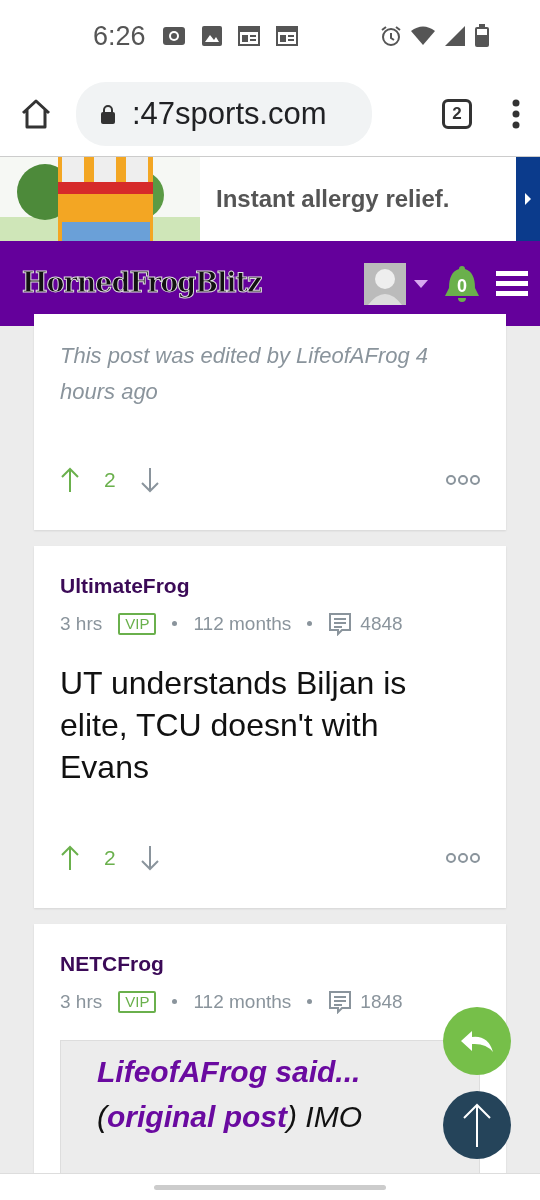 This screenshot has width=540, height=1200. Describe the element at coordinates (381, 1001) in the screenshot. I see `post-count: 1848` at that location.